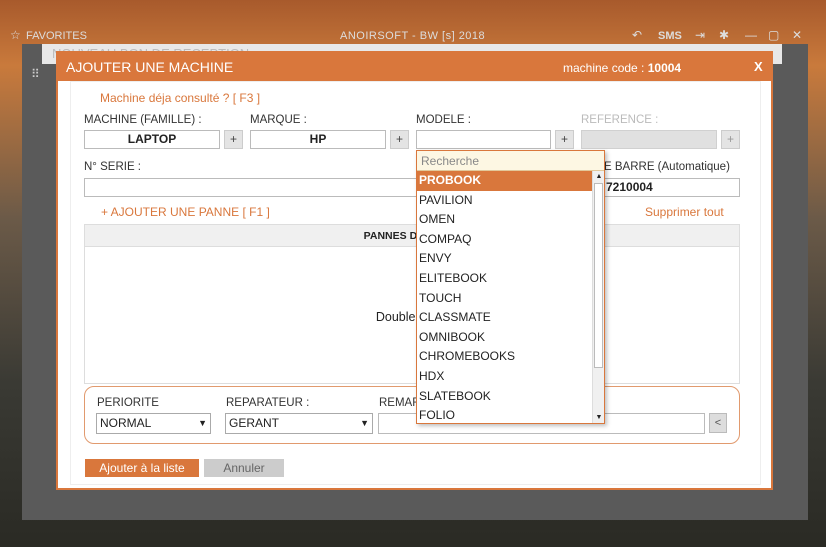 This screenshot has width=826, height=547. I want to click on app-title: ANOIRSOFT - BW [s] 2018, so click(413, 36).